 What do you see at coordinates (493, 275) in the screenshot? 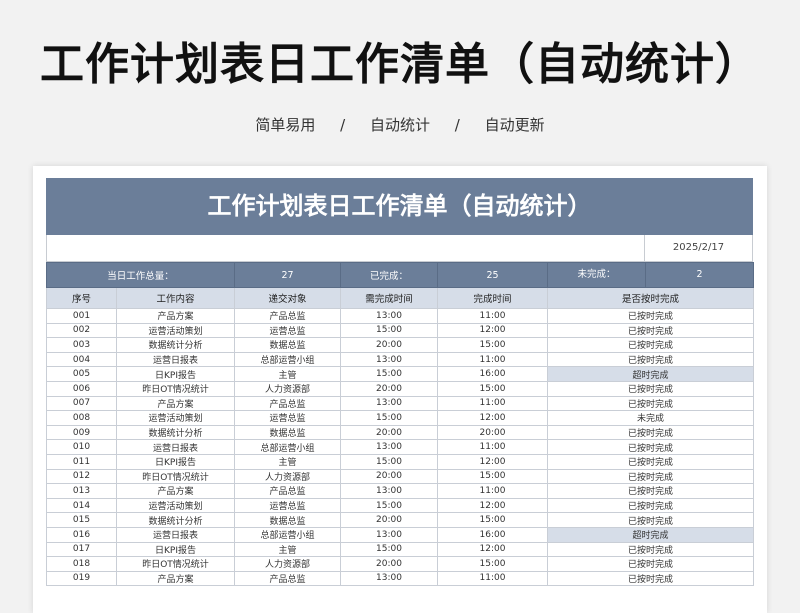
I see `done-value: 25` at bounding box center [493, 275].